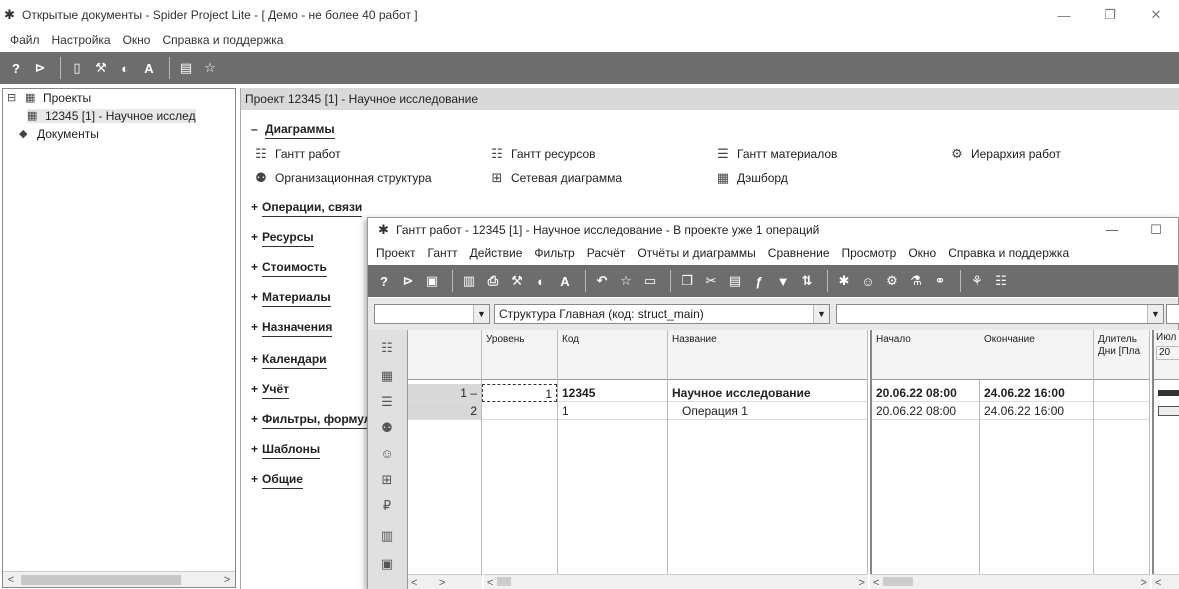 This screenshot has height=589, width=1179. I want to click on section-general: + Общие, so click(277, 480).